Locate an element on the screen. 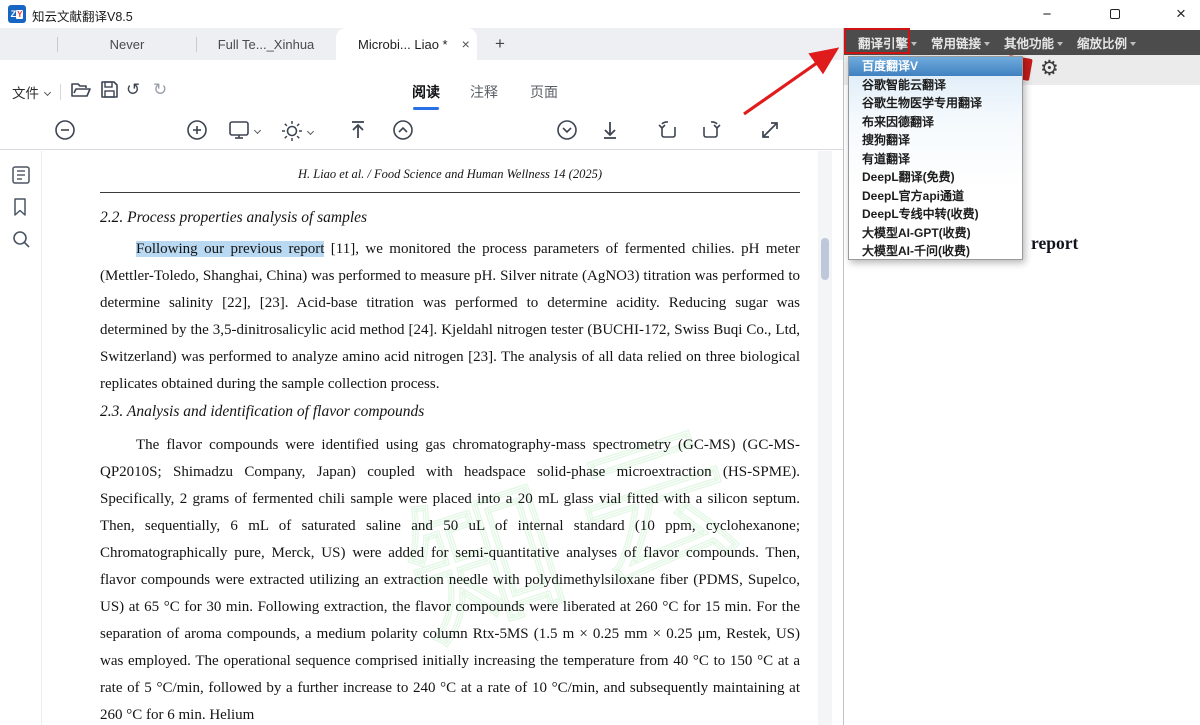 Image resolution: width=1200 pixels, height=725 pixels. page-view-mode-button is located at coordinates (244, 130).